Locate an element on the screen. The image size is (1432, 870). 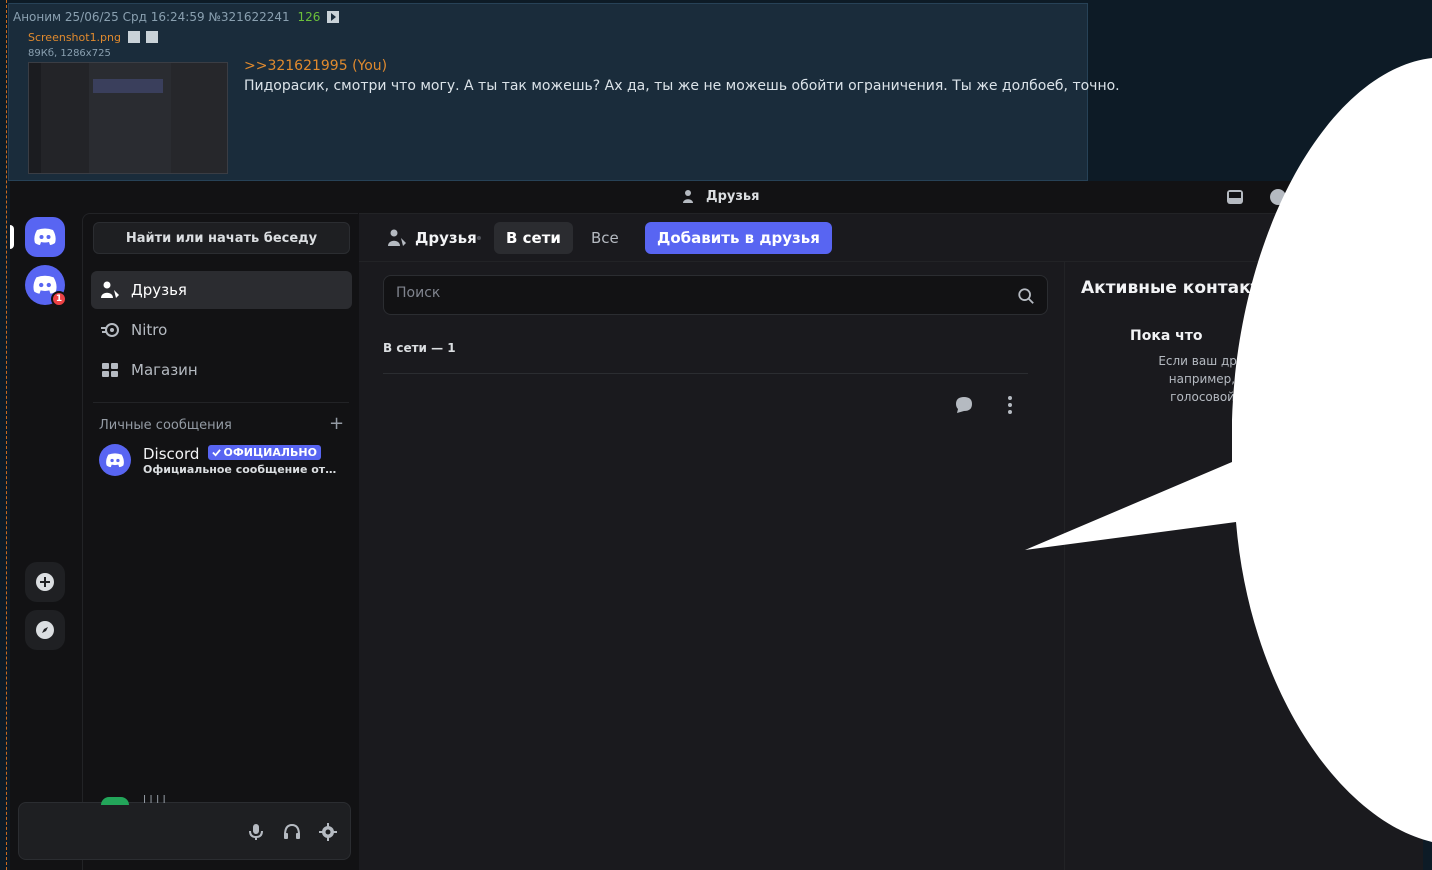
tab-online: В сети is located at coordinates (533, 238).